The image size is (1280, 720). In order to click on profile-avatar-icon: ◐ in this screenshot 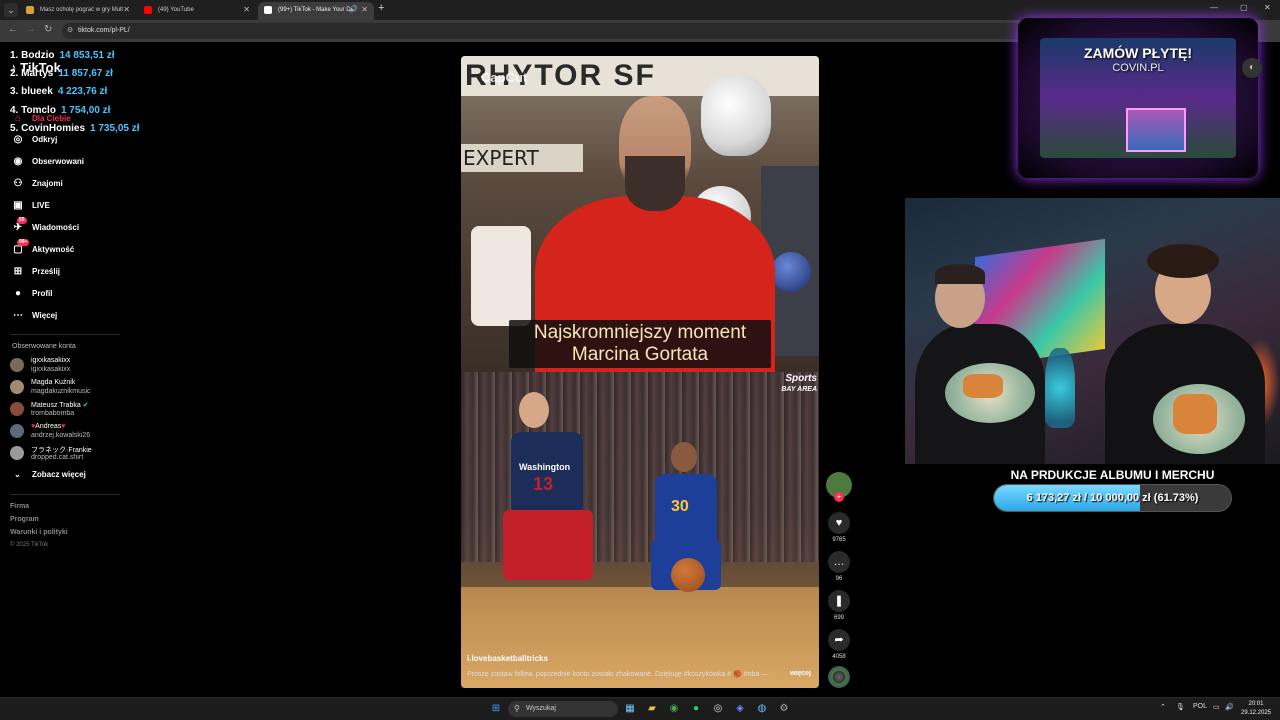, I will do `click(1252, 68)`.